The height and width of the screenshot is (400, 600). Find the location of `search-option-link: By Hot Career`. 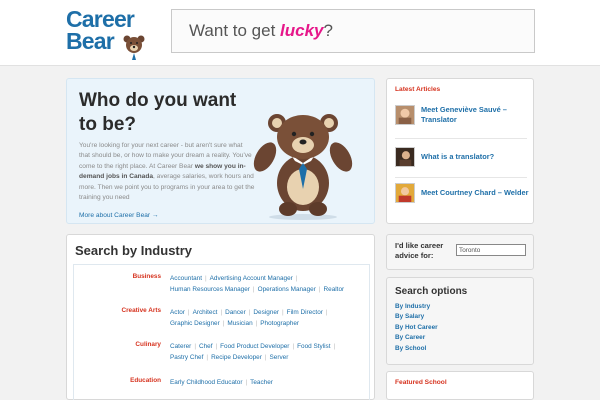

search-option-link: By Hot Career is located at coordinates (416, 328).